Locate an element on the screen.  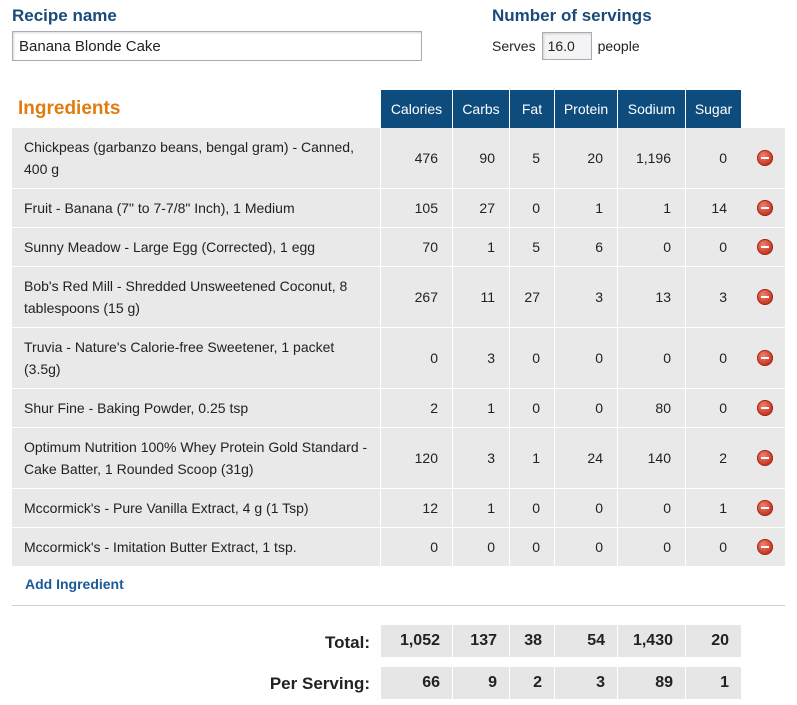
ingredient-calories-cell: 12 is located at coordinates (416, 508).